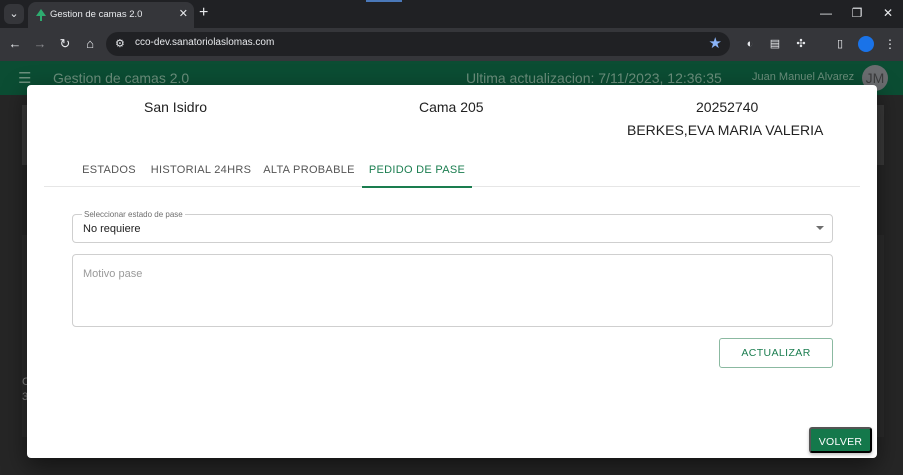  What do you see at coordinates (451, 107) in the screenshot?
I see `bed-label: Cama 205` at bounding box center [451, 107].